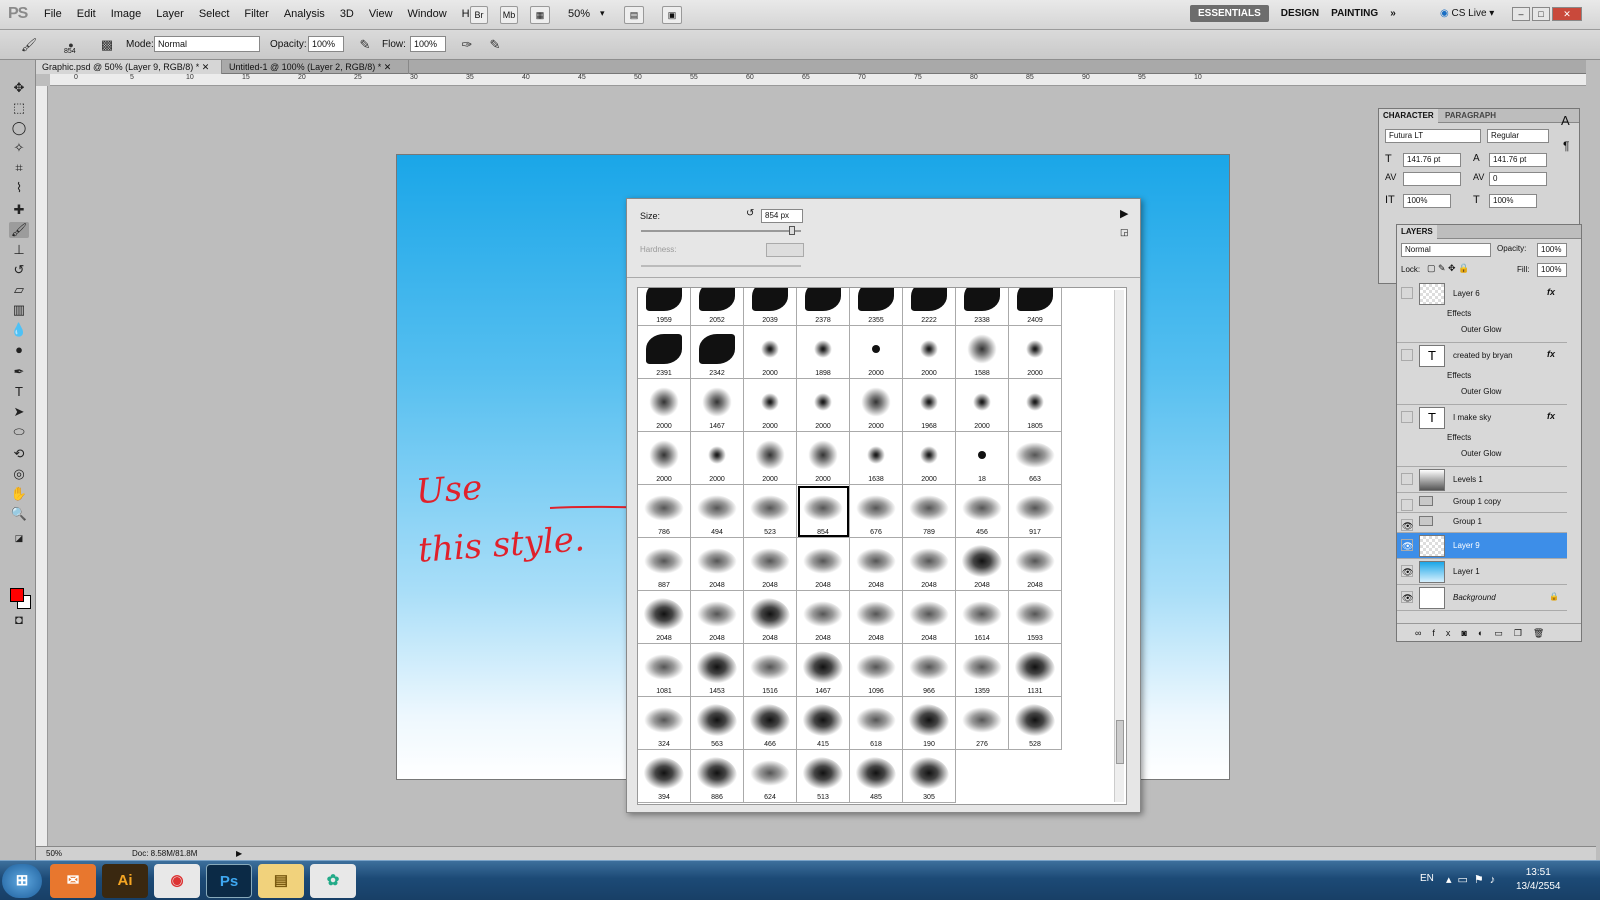  What do you see at coordinates (281, 881) in the screenshot?
I see `taskbar-explorer-icon: ▤` at bounding box center [281, 881].